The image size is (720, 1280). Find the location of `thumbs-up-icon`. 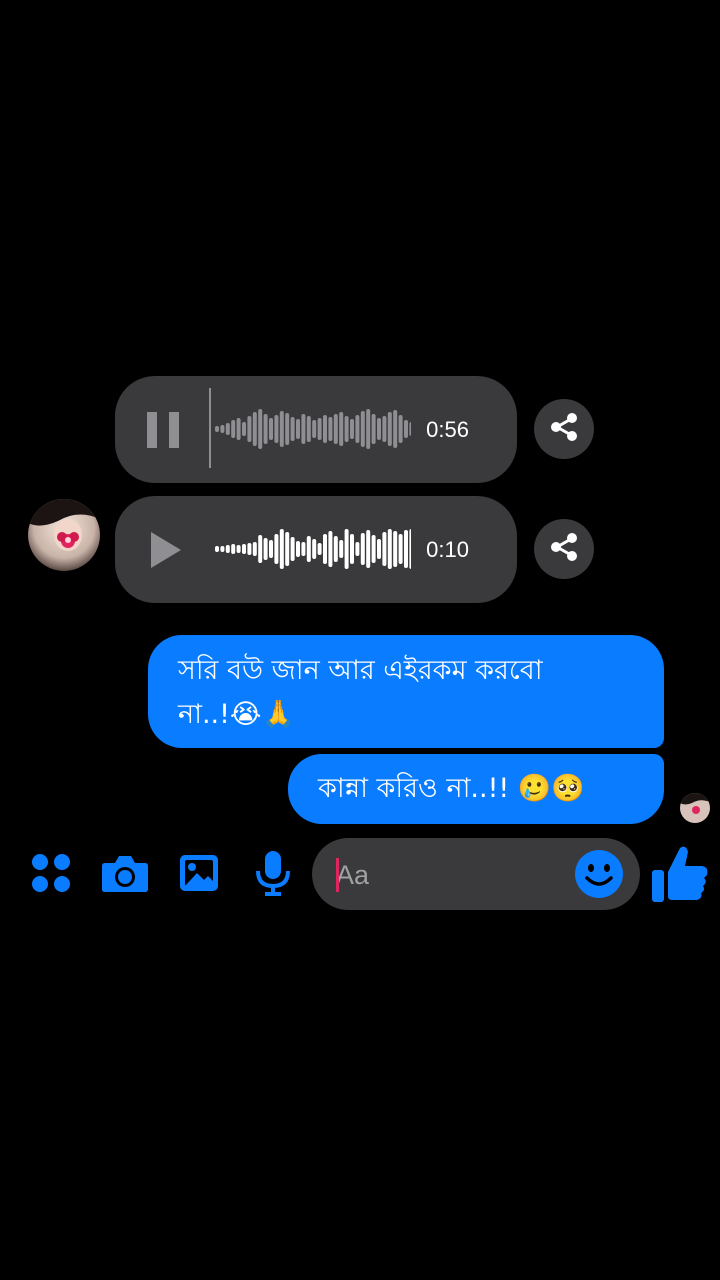

thumbs-up-icon is located at coordinates (680, 878).